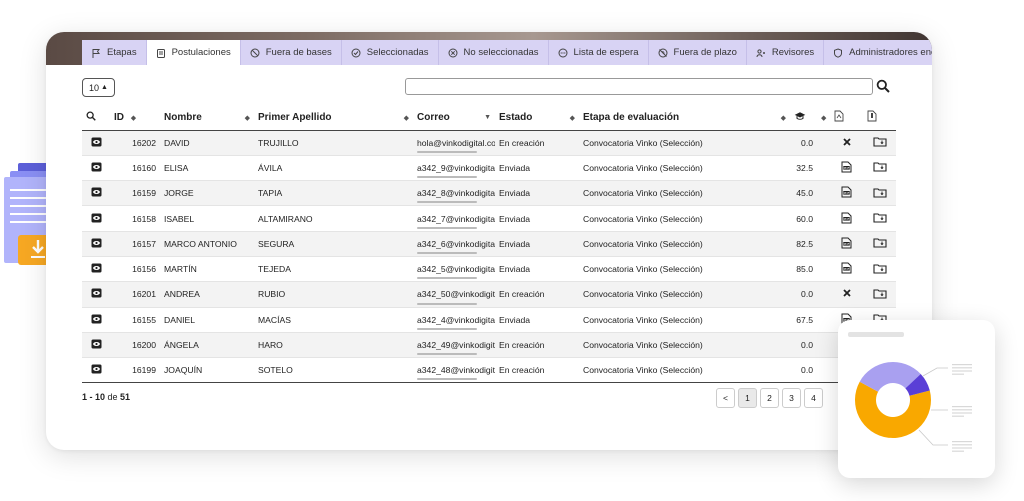 The height and width of the screenshot is (501, 1024). What do you see at coordinates (803, 118) in the screenshot?
I see `column-header-puntaje` at bounding box center [803, 118].